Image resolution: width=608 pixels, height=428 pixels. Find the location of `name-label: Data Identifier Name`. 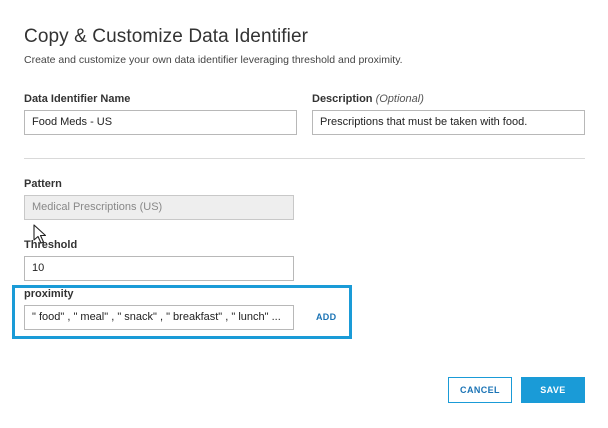

name-label: Data Identifier Name is located at coordinates (77, 99).